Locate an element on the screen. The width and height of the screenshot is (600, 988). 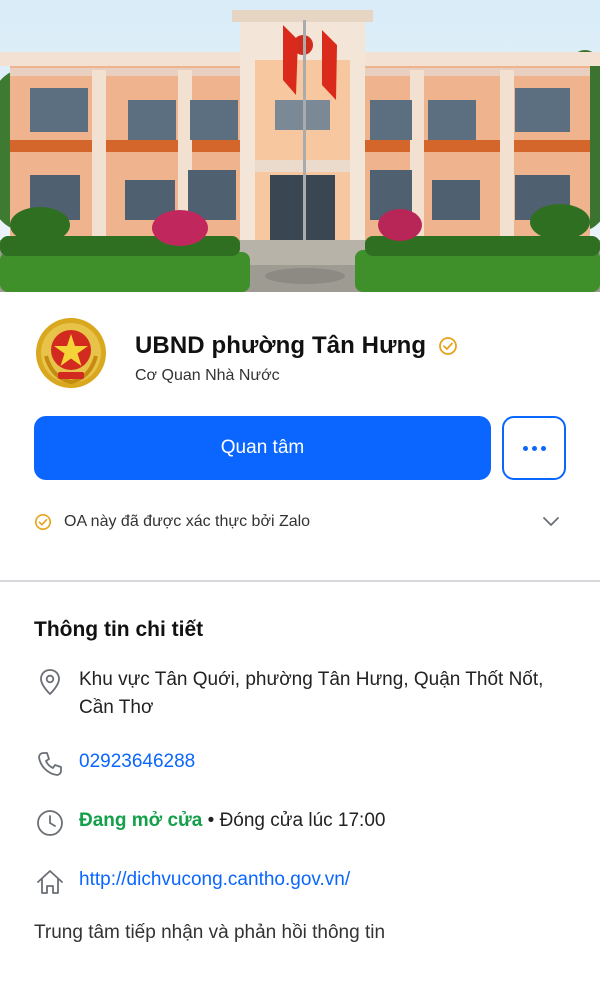
follow-button: Quan tâm is located at coordinates (262, 448).